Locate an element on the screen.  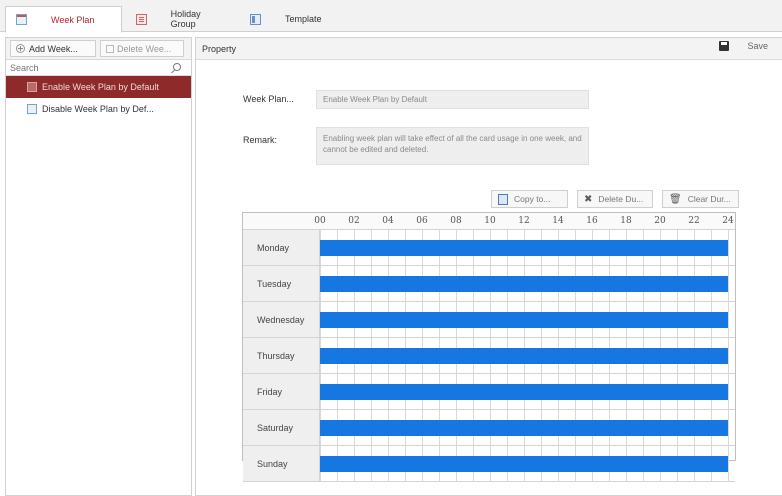
hour-tick-label: 18 is located at coordinates (626, 221).